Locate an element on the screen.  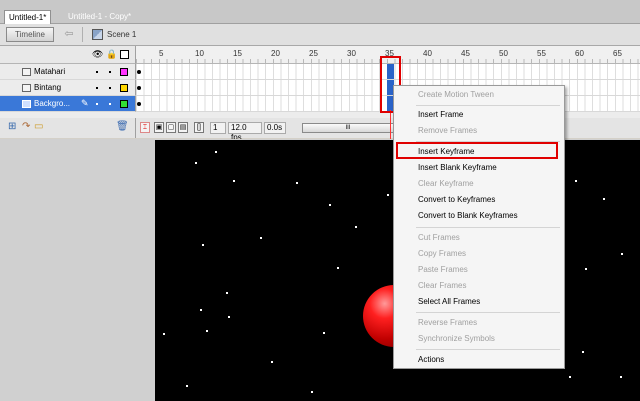
menu-item-actions: Actions is located at coordinates (479, 359).